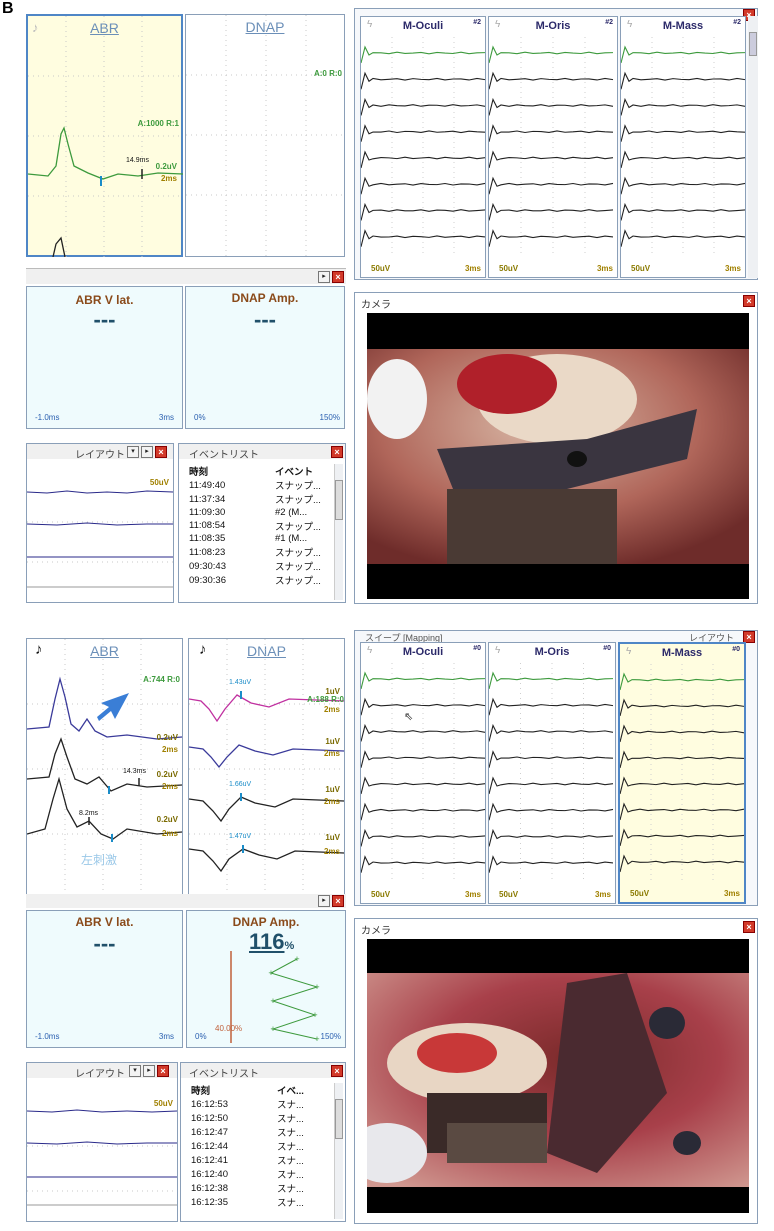 This screenshot has height=1231, width=774. Describe the element at coordinates (736, 649) in the screenshot. I see `emg-badge: #0` at that location.